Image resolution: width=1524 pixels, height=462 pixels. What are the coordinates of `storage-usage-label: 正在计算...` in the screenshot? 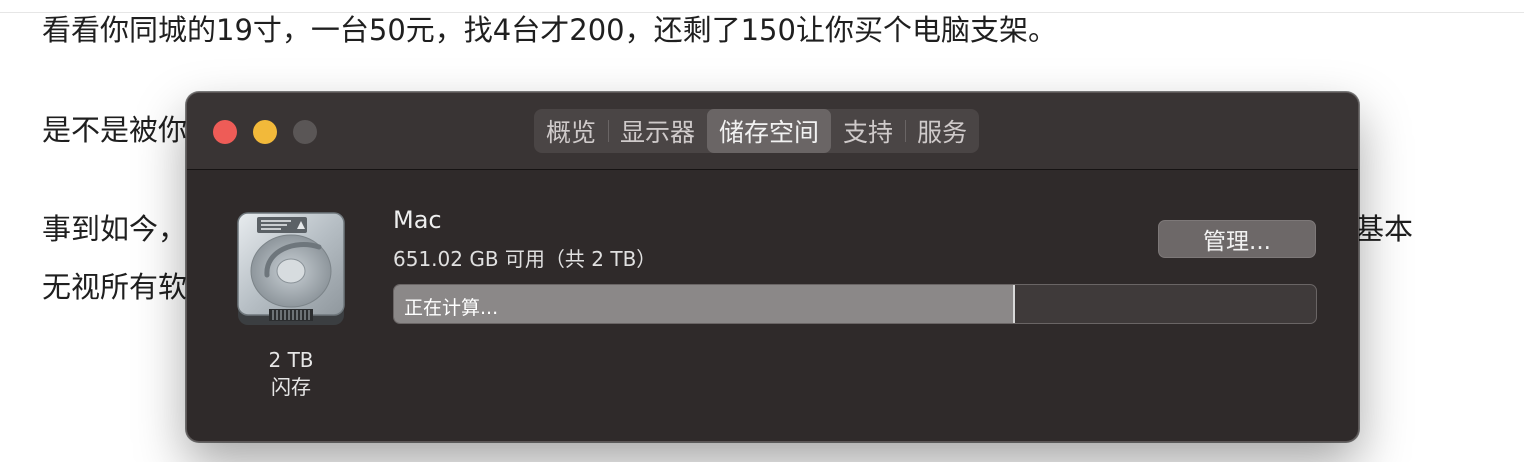 It's located at (451, 308).